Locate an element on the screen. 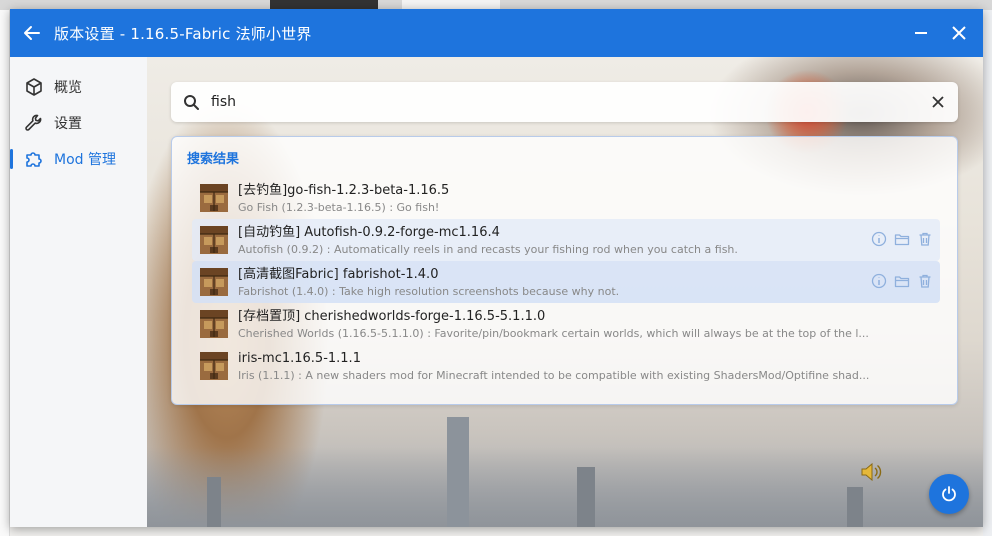 Image resolution: width=992 pixels, height=536 pixels. desktop-left-edge is located at coordinates (5, 273).